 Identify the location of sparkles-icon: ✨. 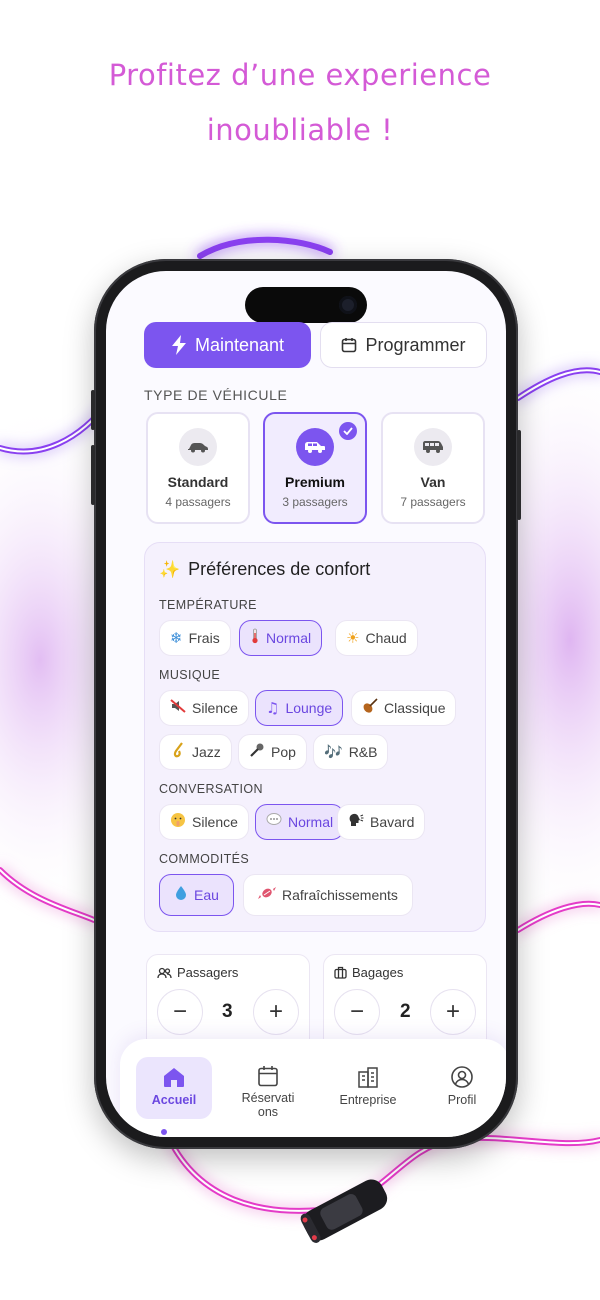
(170, 569).